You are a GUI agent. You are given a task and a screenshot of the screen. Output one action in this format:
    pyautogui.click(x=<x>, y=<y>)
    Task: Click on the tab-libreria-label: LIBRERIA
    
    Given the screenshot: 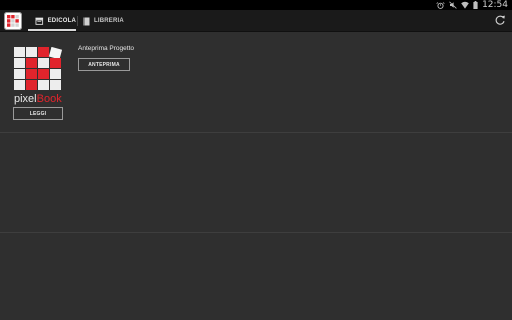 What is the action you would take?
    pyautogui.click(x=109, y=21)
    